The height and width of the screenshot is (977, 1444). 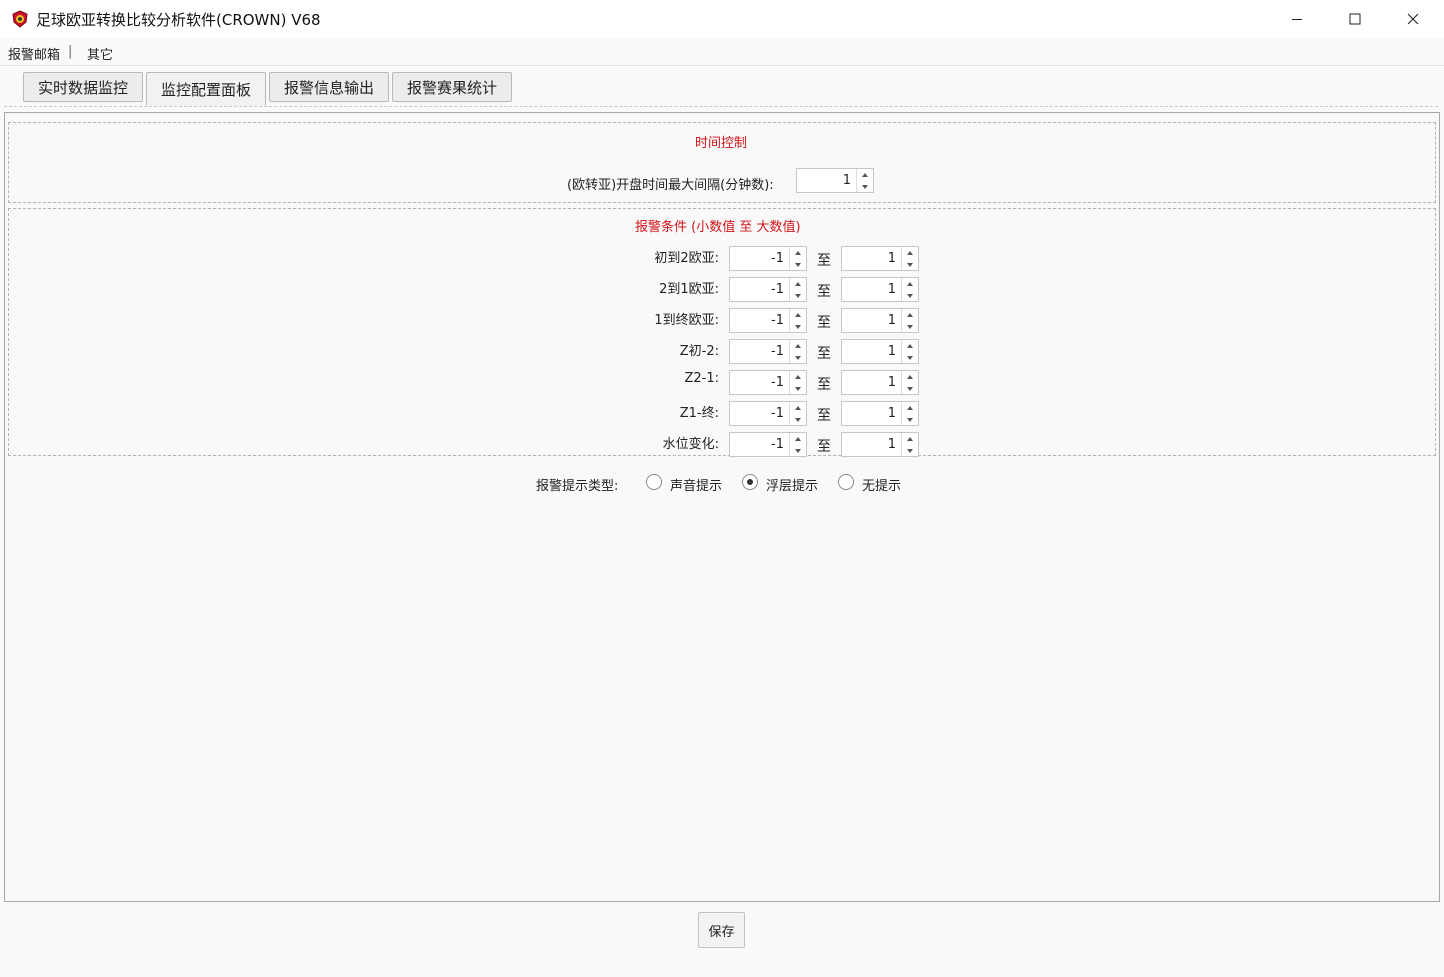 What do you see at coordinates (701, 378) in the screenshot?
I see `condition-label: Z2-1:` at bounding box center [701, 378].